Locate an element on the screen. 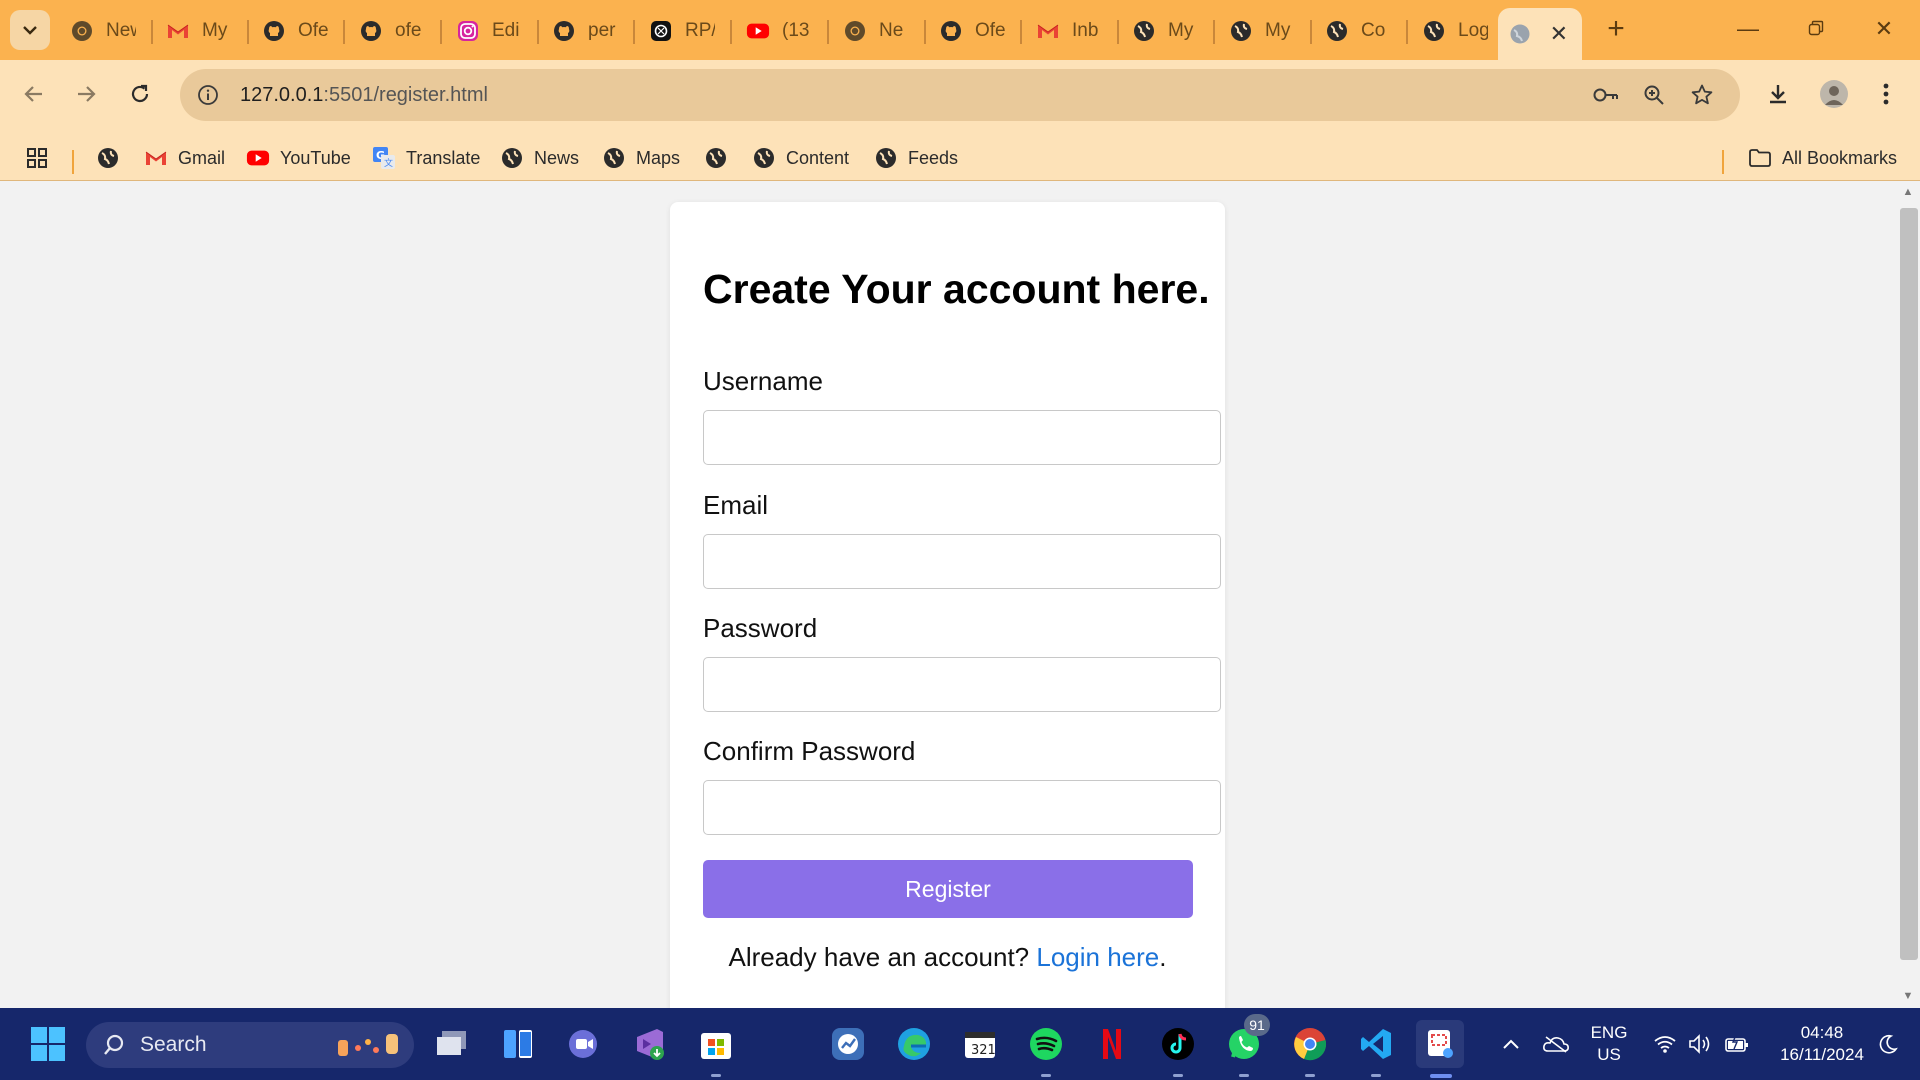 Image resolution: width=1920 pixels, height=1080 pixels. wifi-icon is located at coordinates (1665, 1044).